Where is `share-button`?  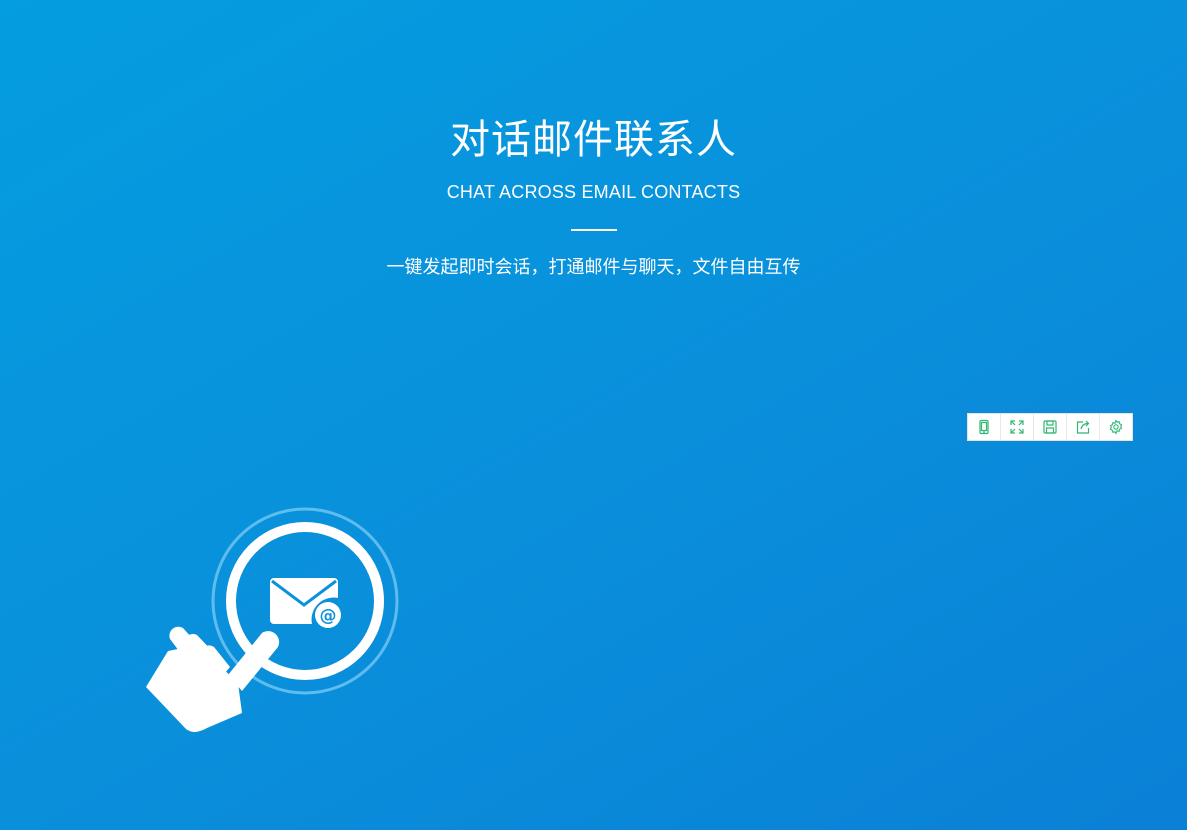
share-button is located at coordinates (1083, 427).